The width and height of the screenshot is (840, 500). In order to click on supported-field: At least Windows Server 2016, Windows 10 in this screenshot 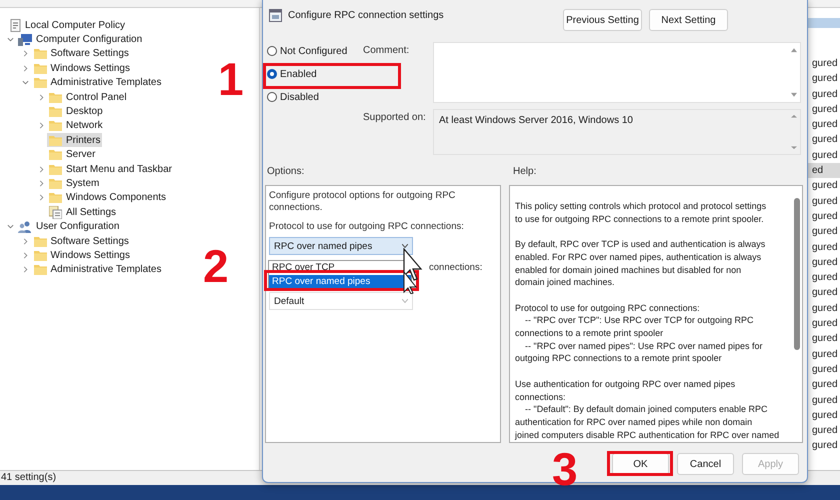, I will do `click(617, 132)`.